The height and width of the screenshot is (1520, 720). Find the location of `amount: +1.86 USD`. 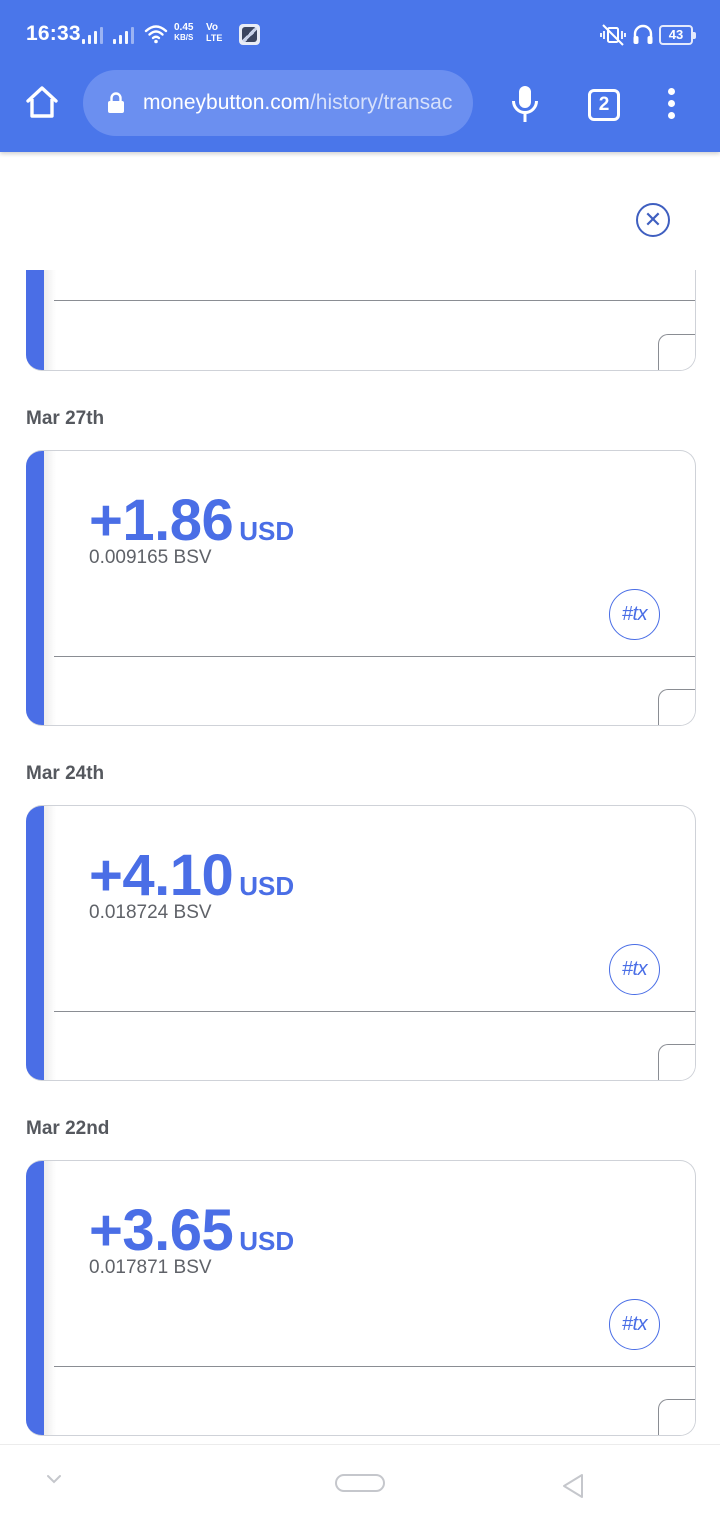

amount: +1.86 USD is located at coordinates (191, 520).